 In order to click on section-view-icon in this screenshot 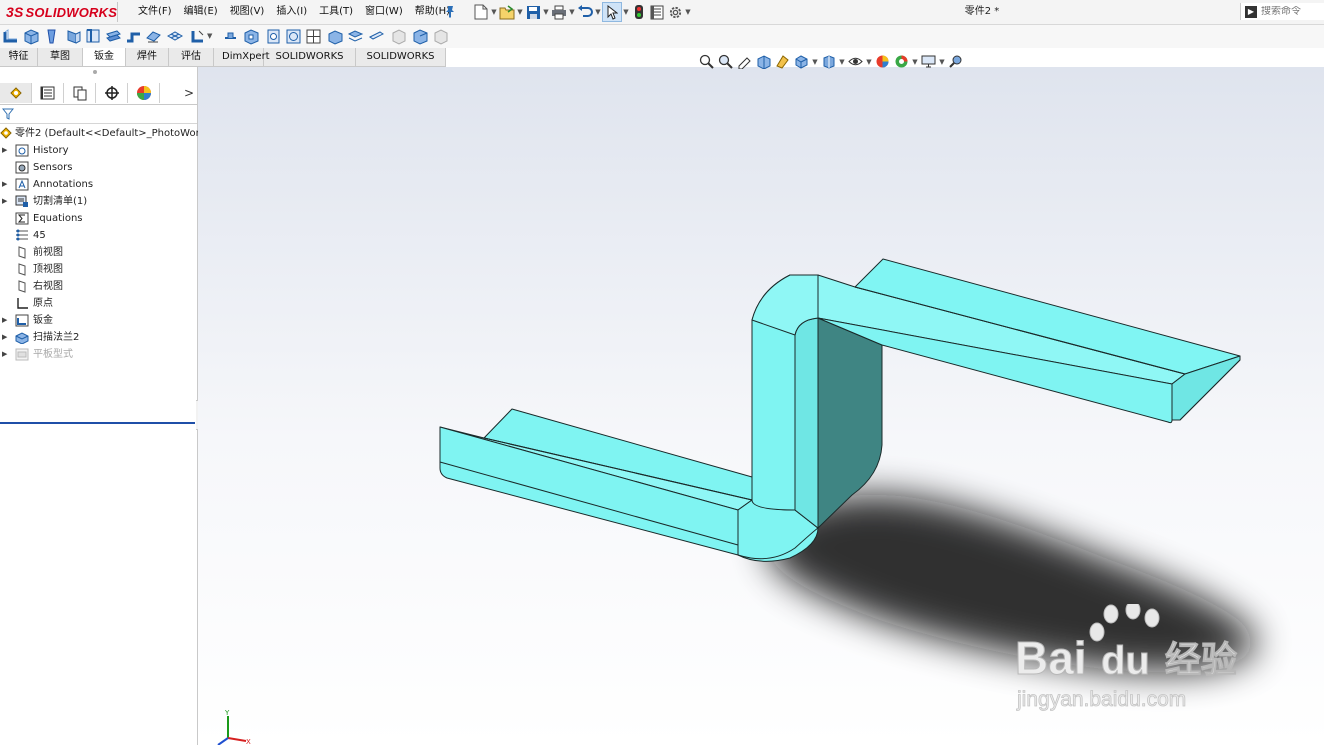, I will do `click(763, 62)`.